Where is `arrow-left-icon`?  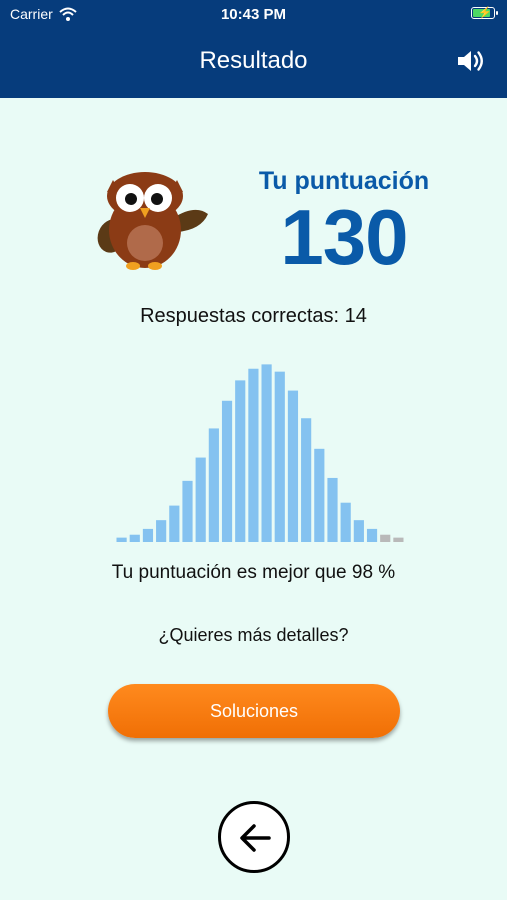
arrow-left-icon is located at coordinates (255, 838).